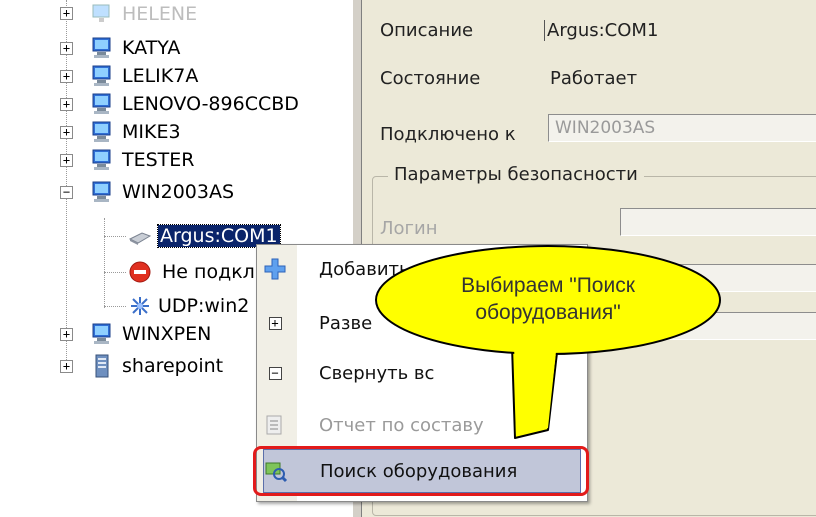 Image resolution: width=816 pixels, height=517 pixels. Describe the element at coordinates (167, 334) in the screenshot. I see `tree-node-label: WINXPEN` at that location.